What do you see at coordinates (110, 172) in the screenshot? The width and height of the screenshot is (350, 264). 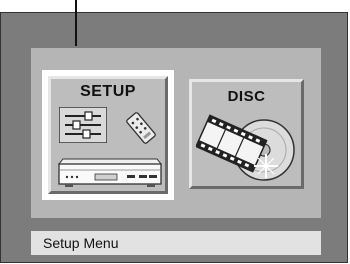 I see `dvd-player-icon` at bounding box center [110, 172].